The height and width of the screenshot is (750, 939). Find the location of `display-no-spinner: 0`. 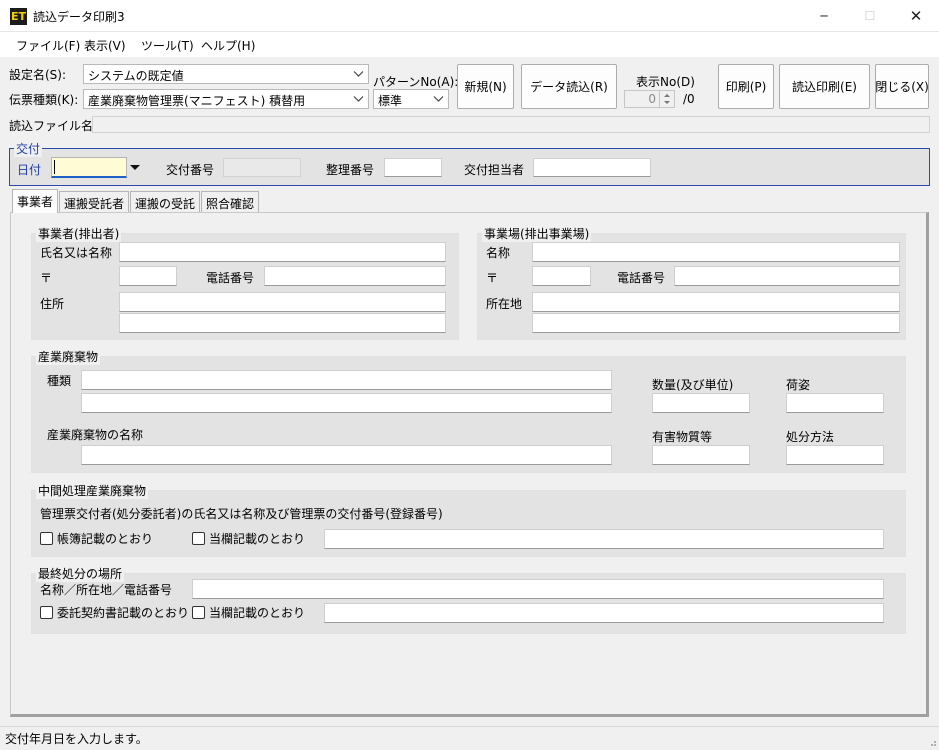

display-no-spinner: 0 is located at coordinates (649, 99).